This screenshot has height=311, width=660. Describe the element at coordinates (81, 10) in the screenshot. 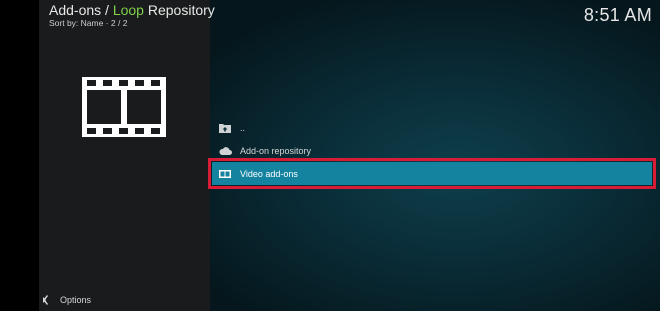

I see `breadcrumb-prefix: Add-ons /` at that location.